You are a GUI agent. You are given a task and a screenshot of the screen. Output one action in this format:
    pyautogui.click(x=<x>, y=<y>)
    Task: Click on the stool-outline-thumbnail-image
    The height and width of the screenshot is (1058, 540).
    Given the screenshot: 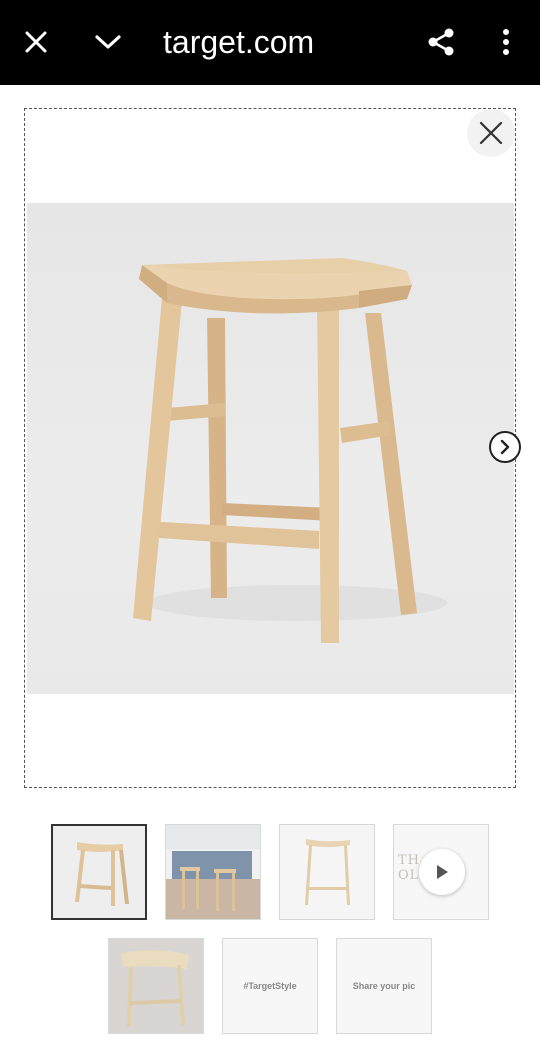 What is the action you would take?
    pyautogui.click(x=327, y=872)
    